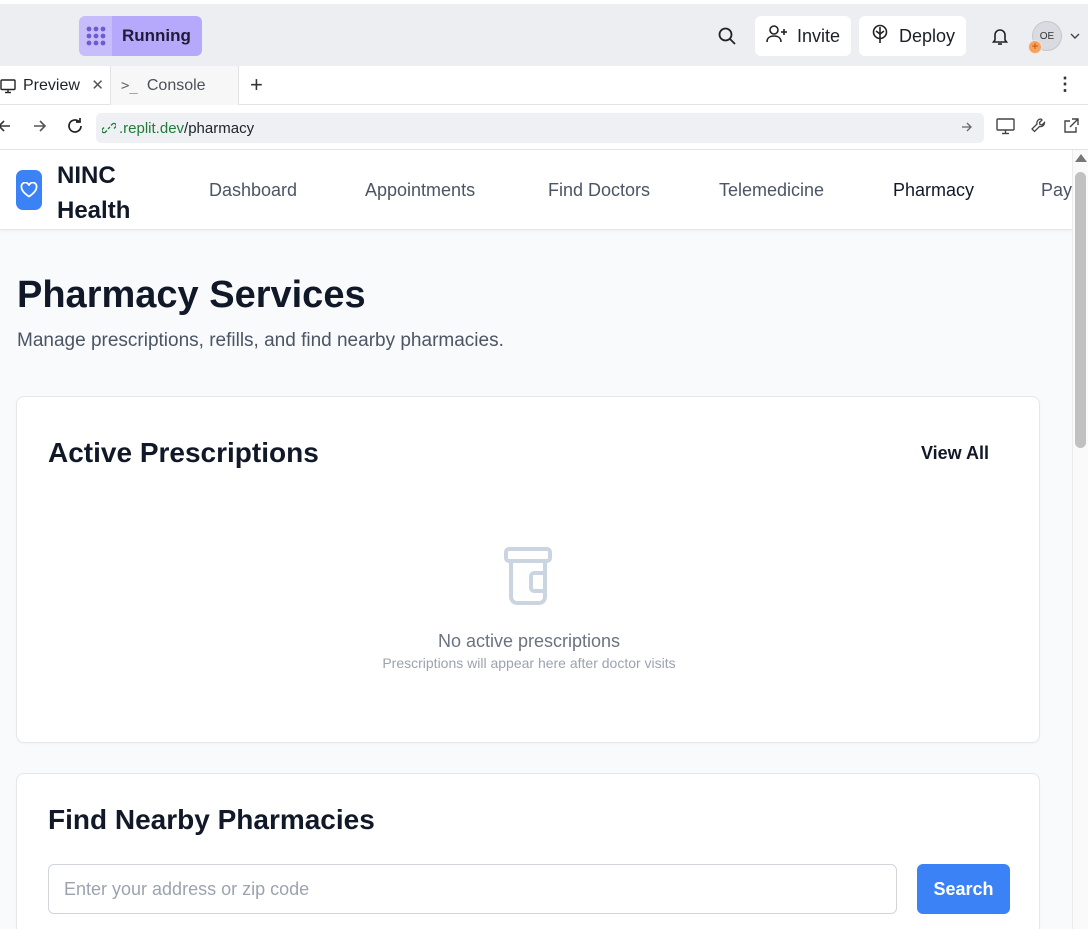 The width and height of the screenshot is (1088, 929). Describe the element at coordinates (933, 190) in the screenshot. I see `nav-pharmacy: Pharmacy` at that location.